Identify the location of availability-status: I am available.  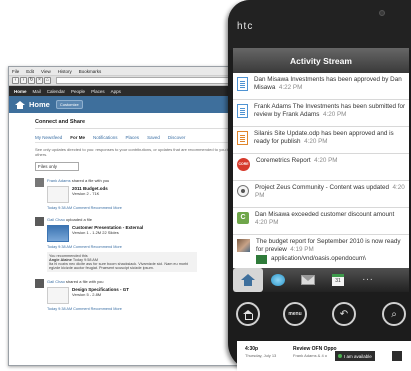
(355, 356).